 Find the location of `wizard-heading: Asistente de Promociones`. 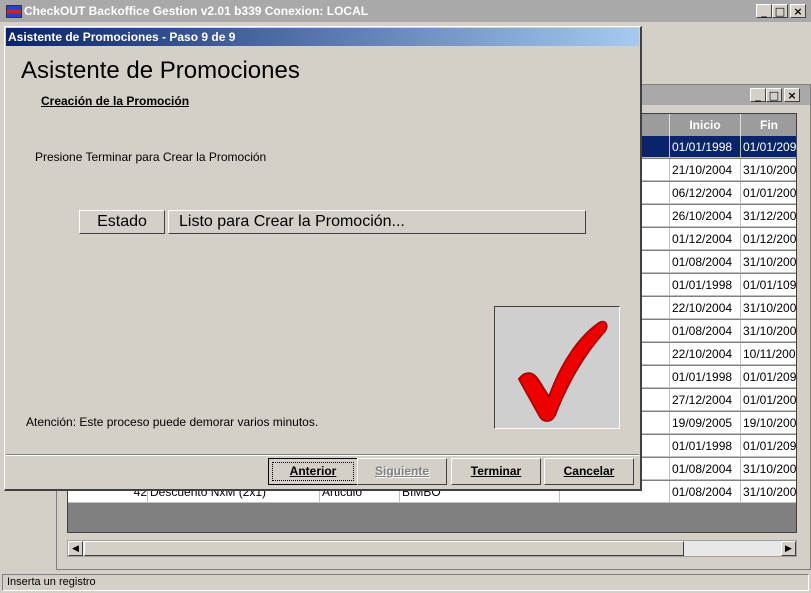

wizard-heading: Asistente de Promociones is located at coordinates (160, 70).